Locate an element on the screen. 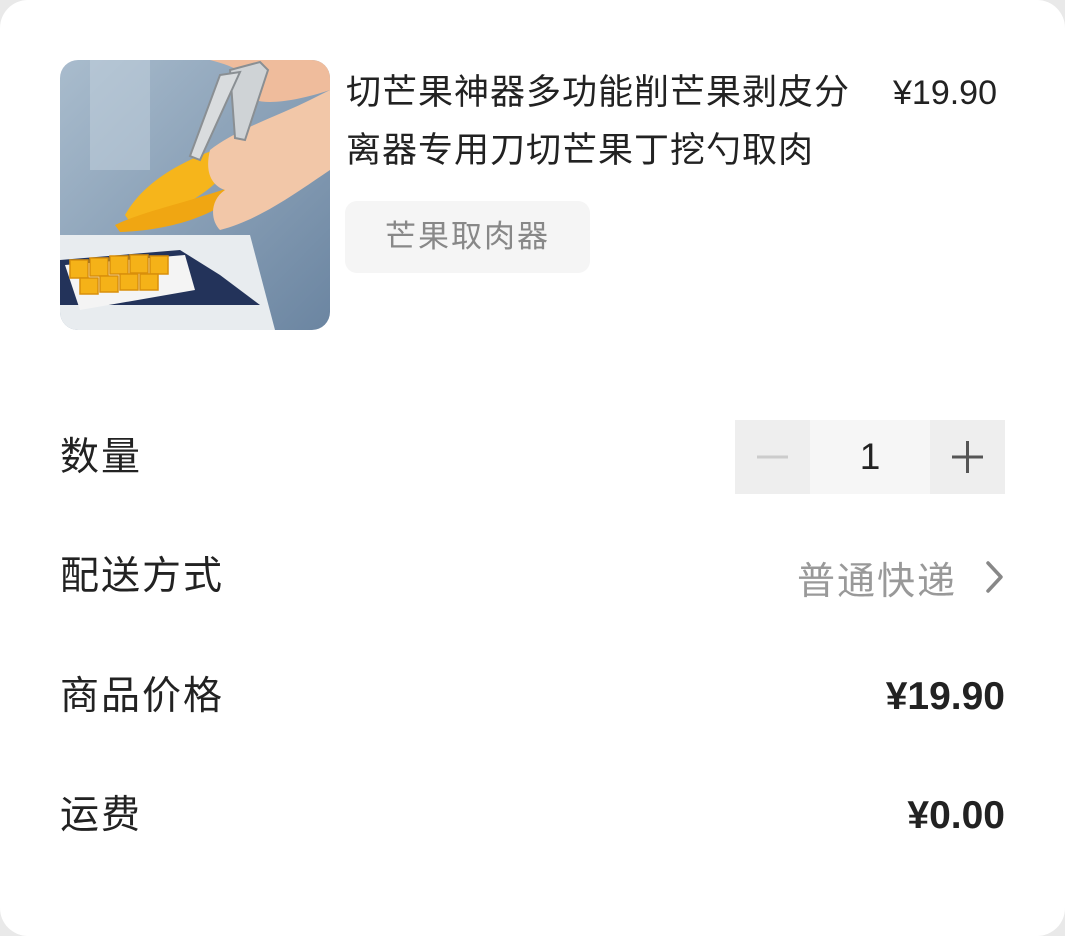 This screenshot has height=936, width=1065. item-price-label: 商品价格 is located at coordinates (142, 696).